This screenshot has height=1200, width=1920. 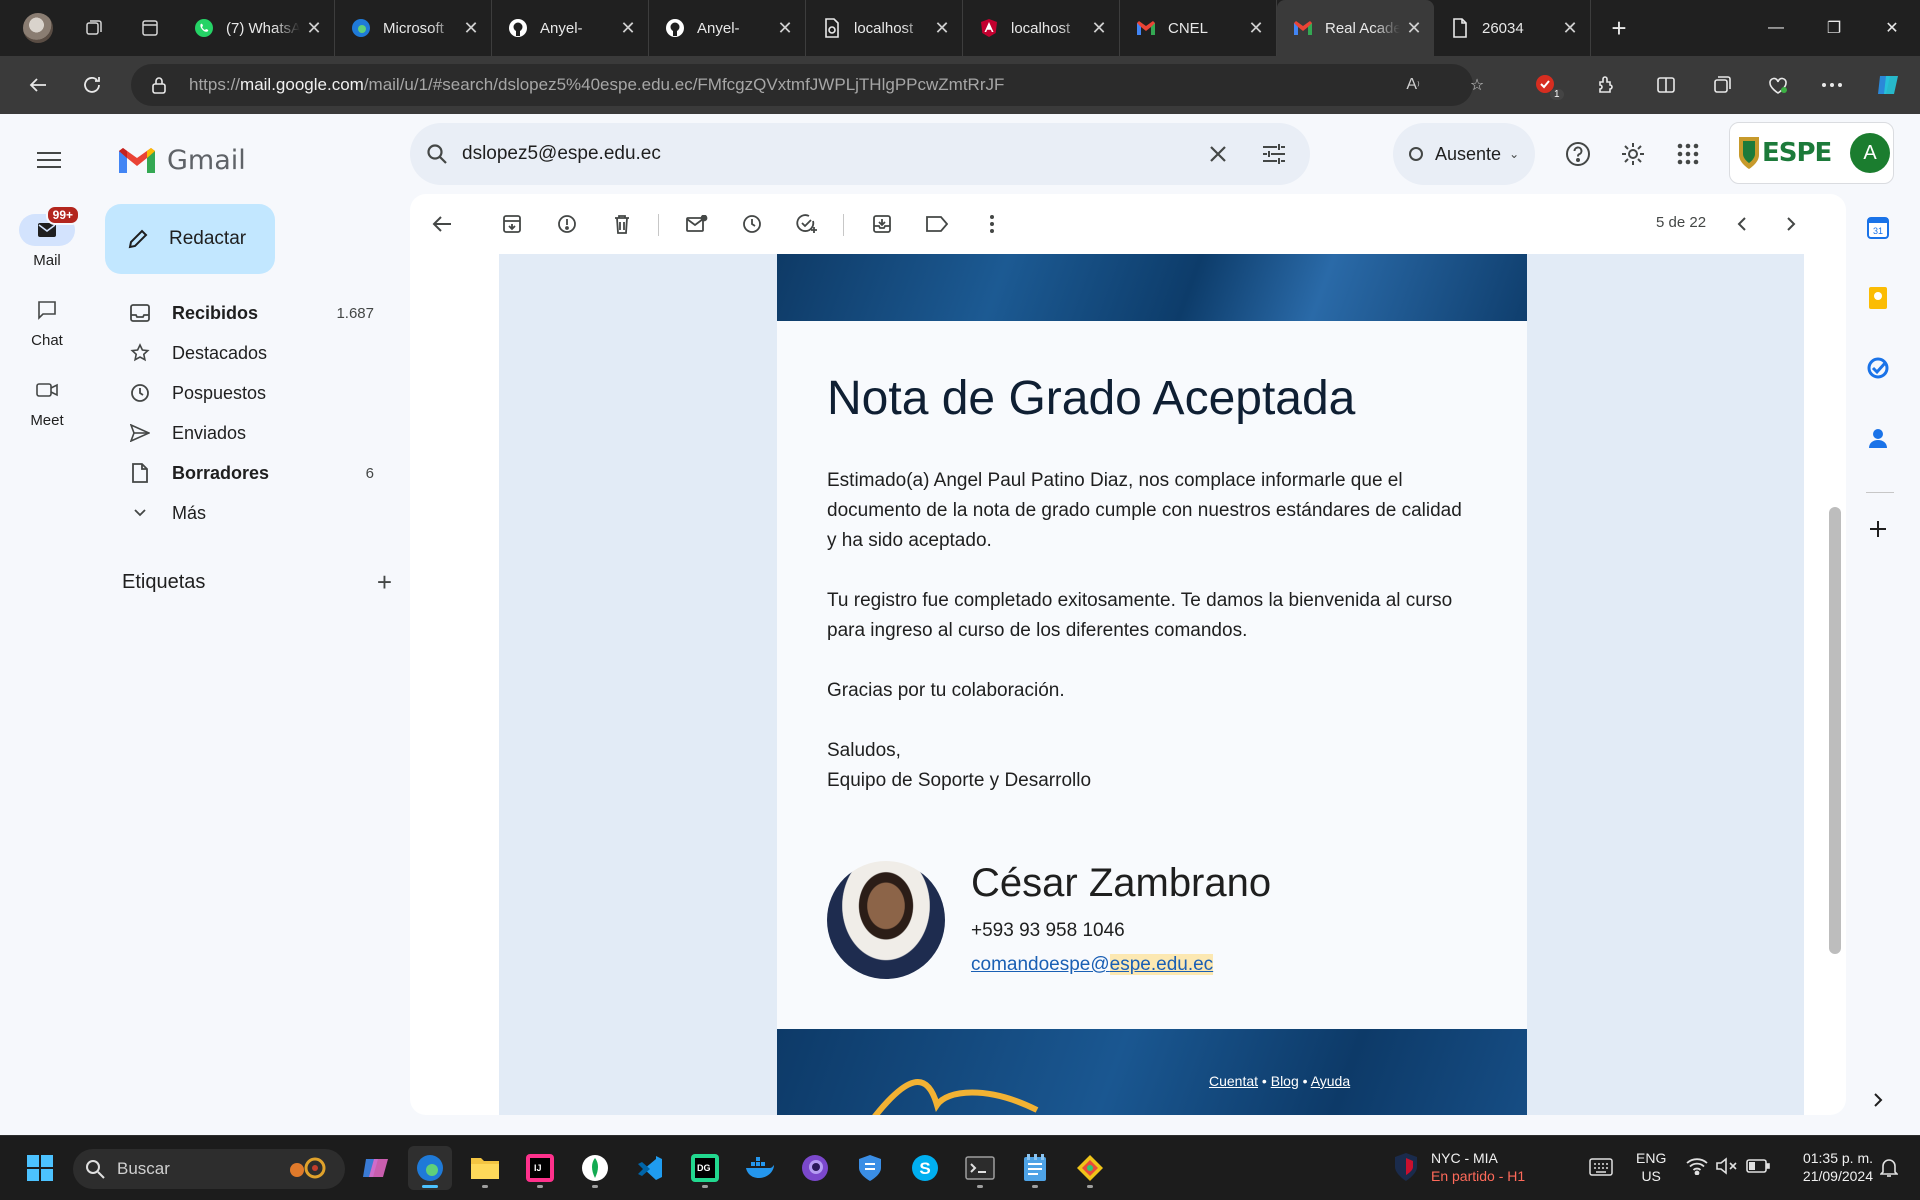 I want to click on back-arrow-icon, so click(x=38, y=85).